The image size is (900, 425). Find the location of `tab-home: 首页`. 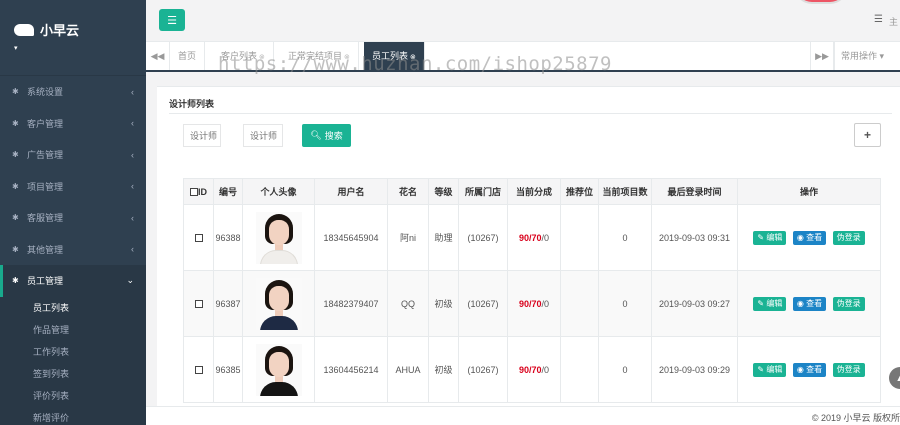

tab-home: 首页 is located at coordinates (188, 56).